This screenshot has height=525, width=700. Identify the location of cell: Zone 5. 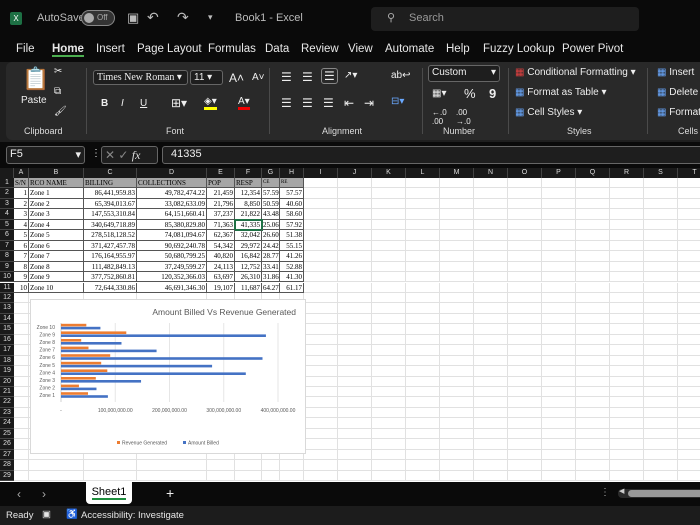
(56, 235).